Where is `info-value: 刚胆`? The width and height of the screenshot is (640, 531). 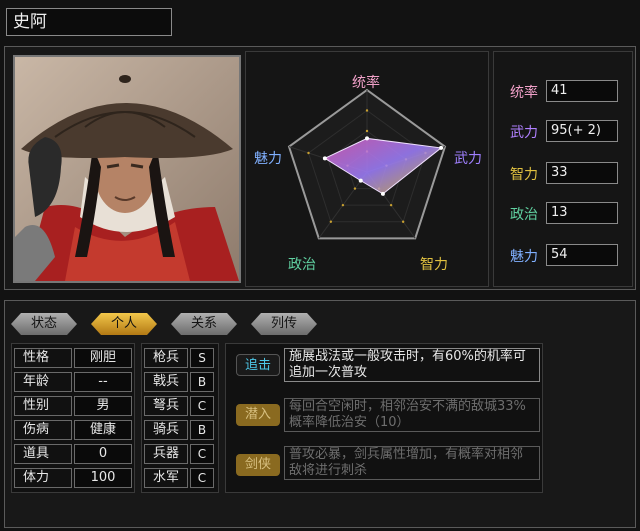
info-value: 刚胆 is located at coordinates (103, 358).